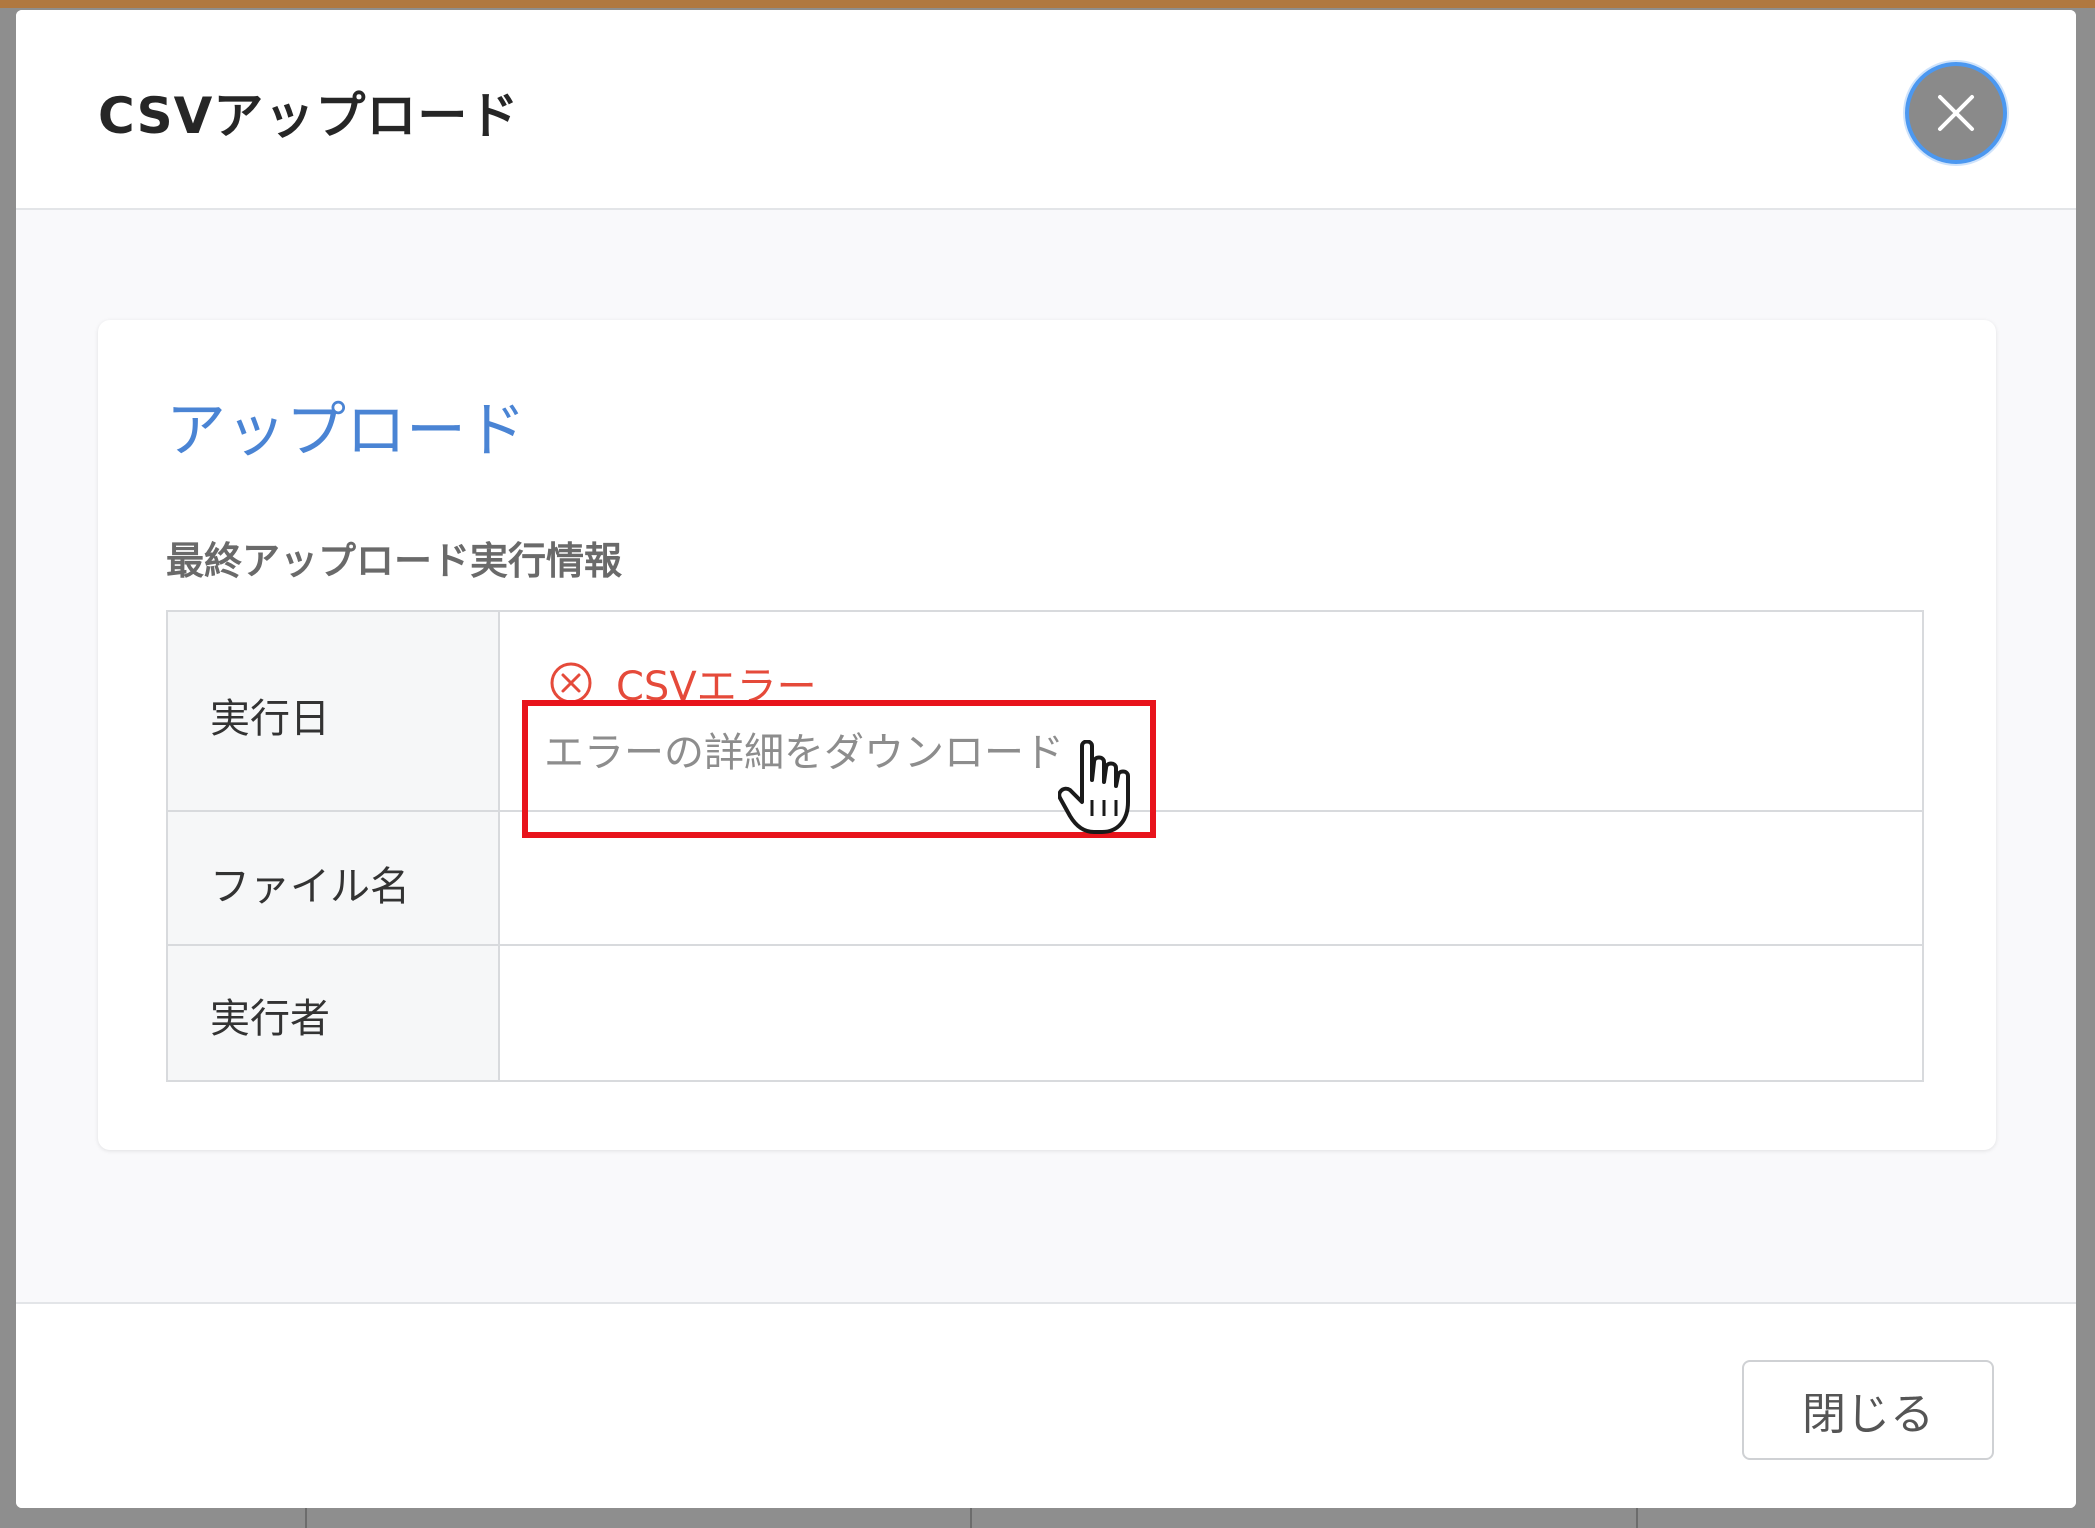 Image resolution: width=2095 pixels, height=1528 pixels. I want to click on card-title: アップロード, so click(346, 431).